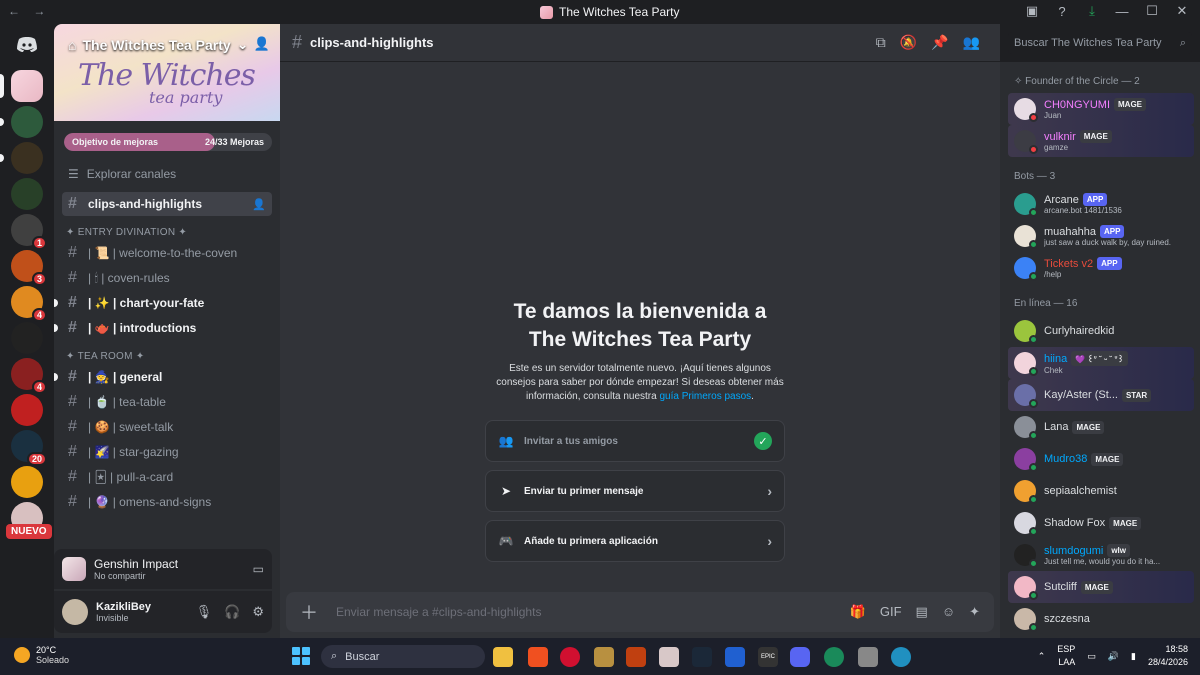  Describe the element at coordinates (29, 232) in the screenshot. I see `server-icon: 1` at that location.